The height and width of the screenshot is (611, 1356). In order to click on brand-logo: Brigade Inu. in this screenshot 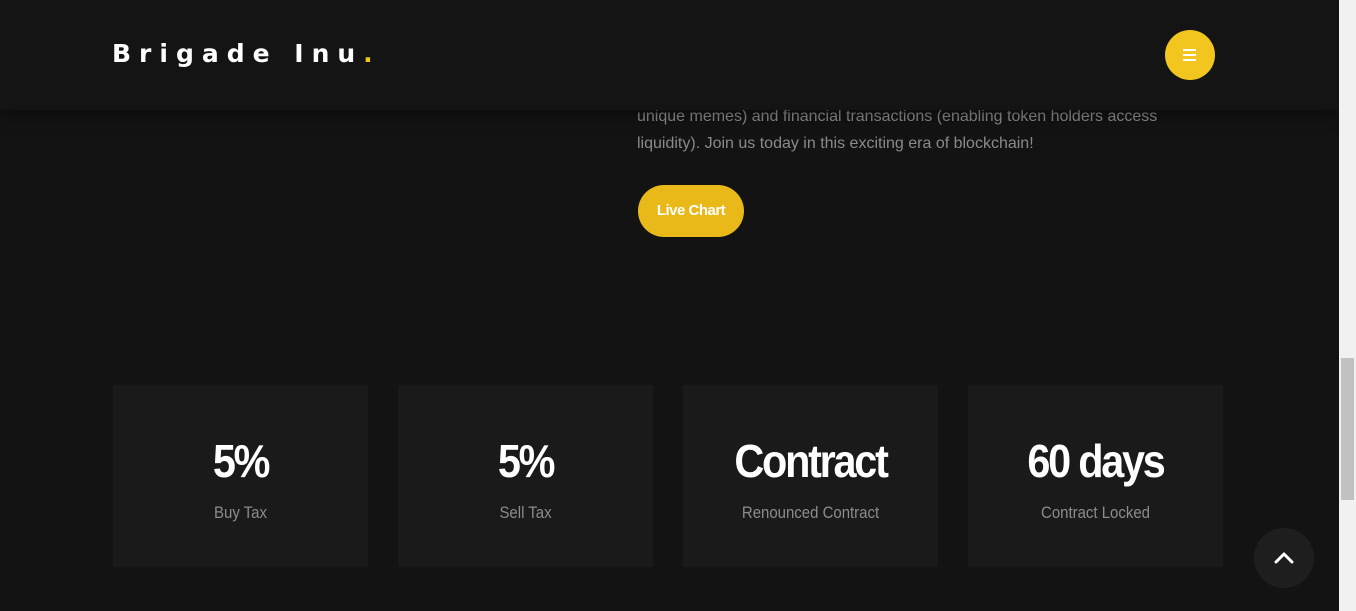, I will do `click(242, 54)`.